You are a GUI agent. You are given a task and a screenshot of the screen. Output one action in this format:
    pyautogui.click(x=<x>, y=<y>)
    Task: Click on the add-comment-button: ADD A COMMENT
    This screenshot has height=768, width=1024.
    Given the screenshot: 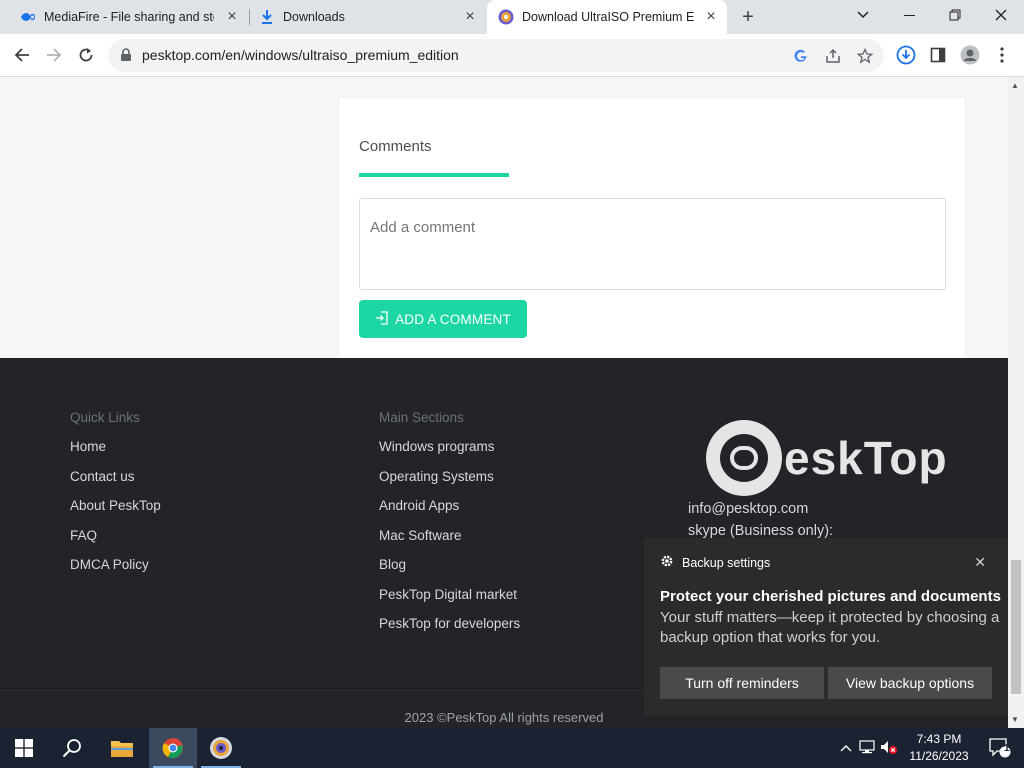 What is the action you would take?
    pyautogui.click(x=443, y=319)
    